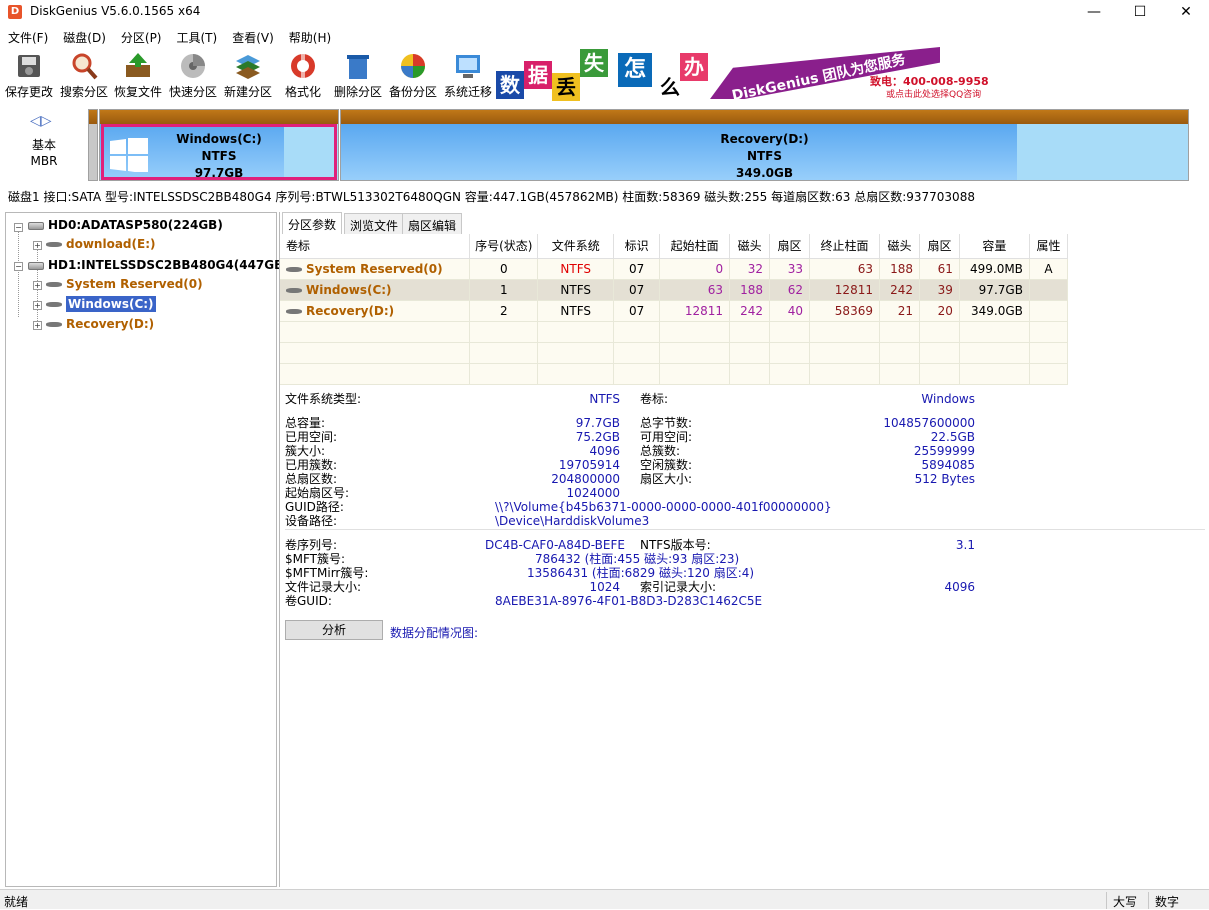 The height and width of the screenshot is (910, 1209). What do you see at coordinates (1166, 900) in the screenshot?
I see `num-lock-indicator: 数字` at bounding box center [1166, 900].